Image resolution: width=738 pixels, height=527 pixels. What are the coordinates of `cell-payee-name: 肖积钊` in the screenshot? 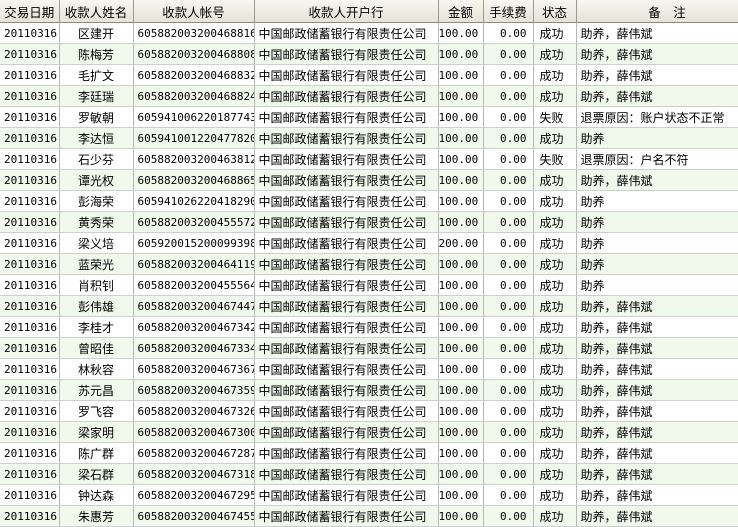 It's located at (96, 285).